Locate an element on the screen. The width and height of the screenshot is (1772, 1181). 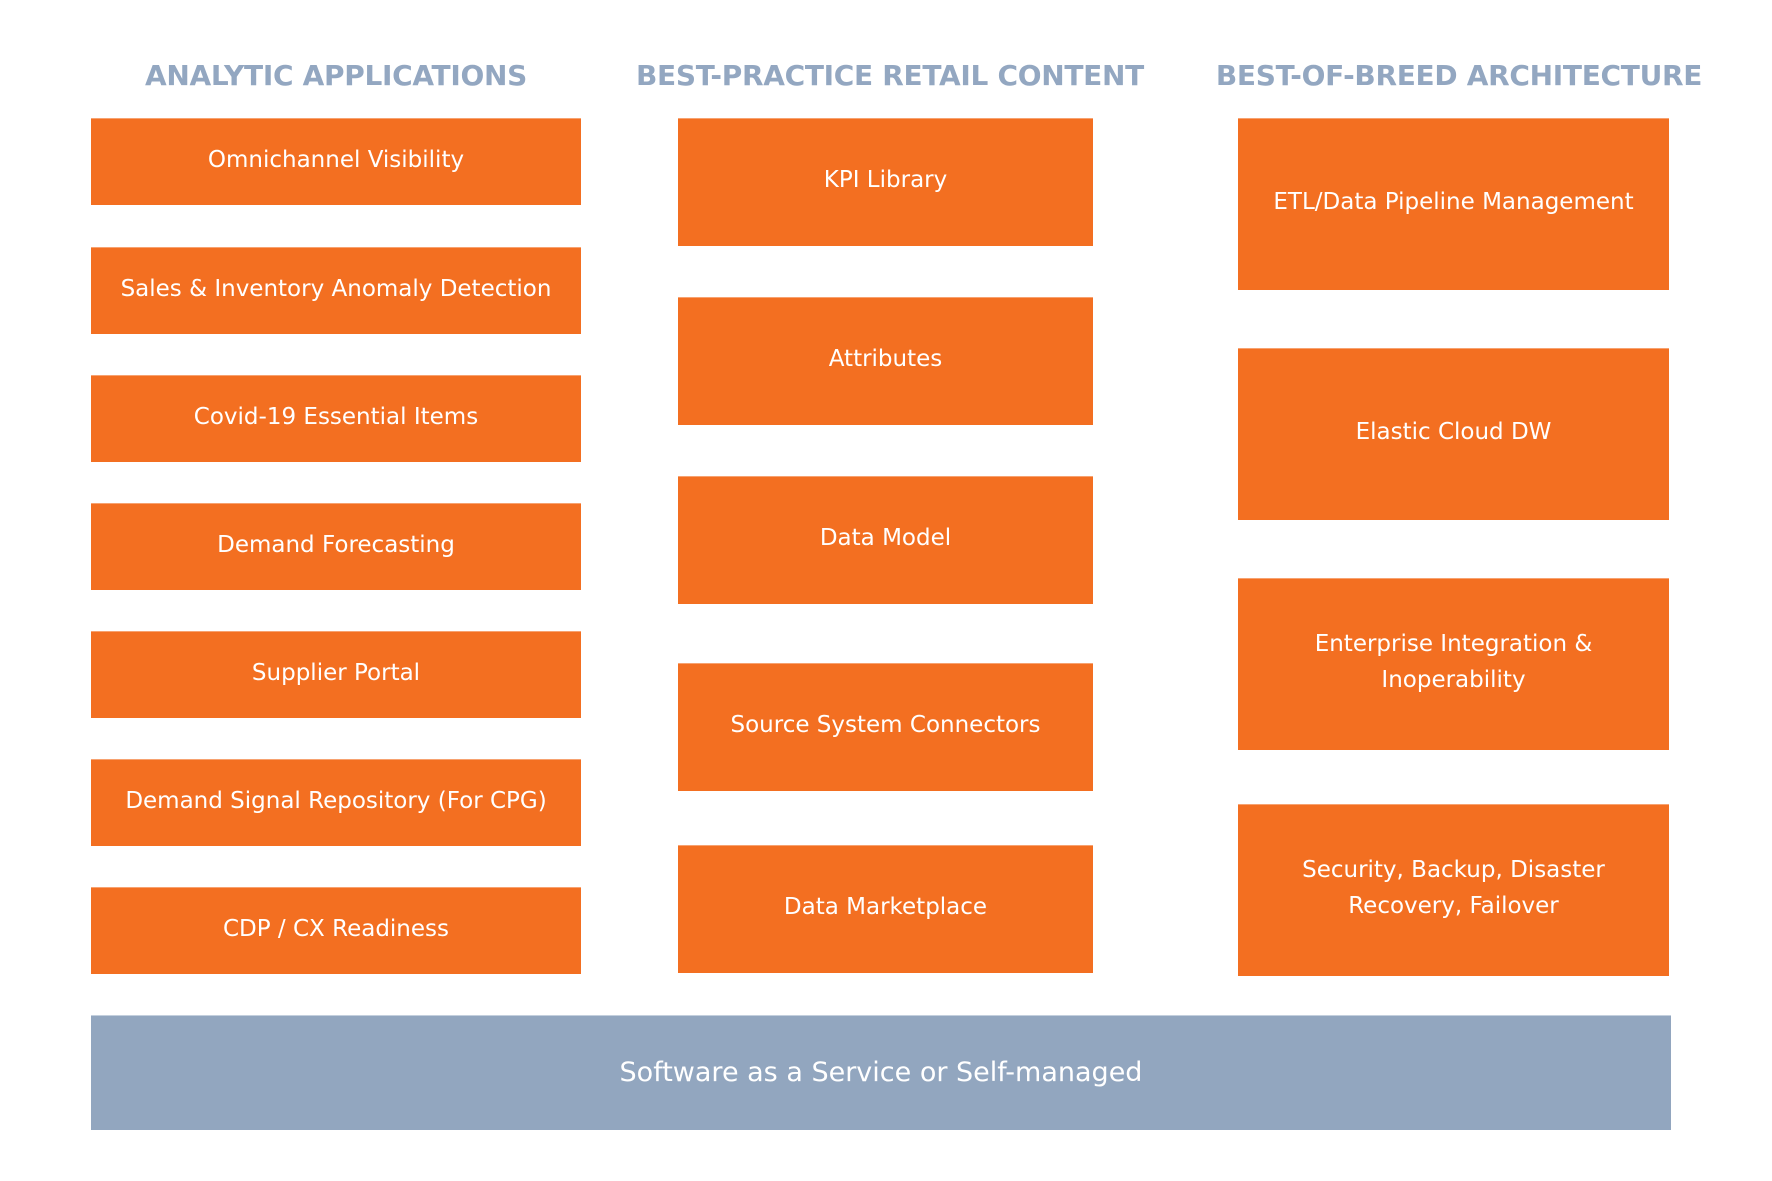
footer-label: Software as a Service or Self-managed is located at coordinates (881, 1072).